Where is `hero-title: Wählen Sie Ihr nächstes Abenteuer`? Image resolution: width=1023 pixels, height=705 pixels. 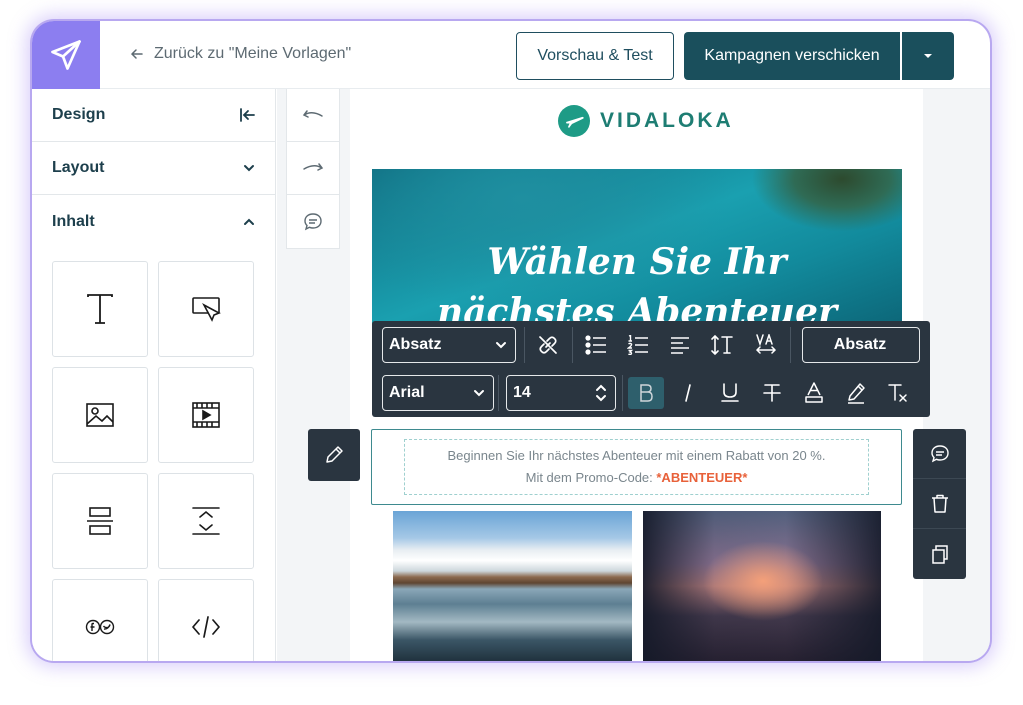 hero-title: Wählen Sie Ihr nächstes Abenteuer is located at coordinates (637, 283).